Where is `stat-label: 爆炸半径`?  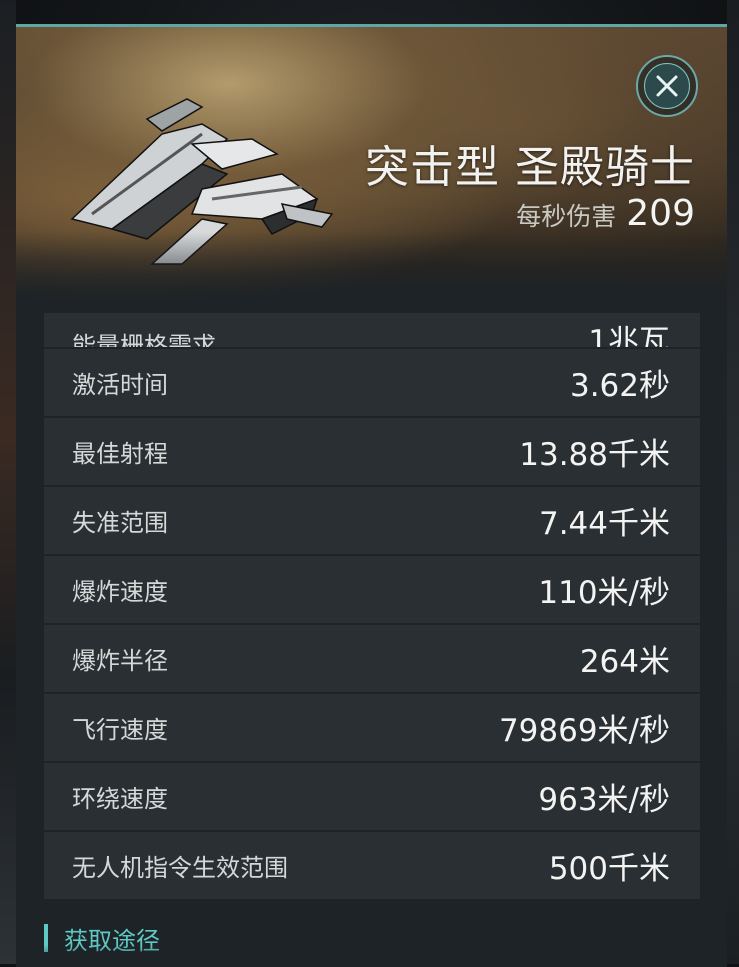 stat-label: 爆炸半径 is located at coordinates (120, 661).